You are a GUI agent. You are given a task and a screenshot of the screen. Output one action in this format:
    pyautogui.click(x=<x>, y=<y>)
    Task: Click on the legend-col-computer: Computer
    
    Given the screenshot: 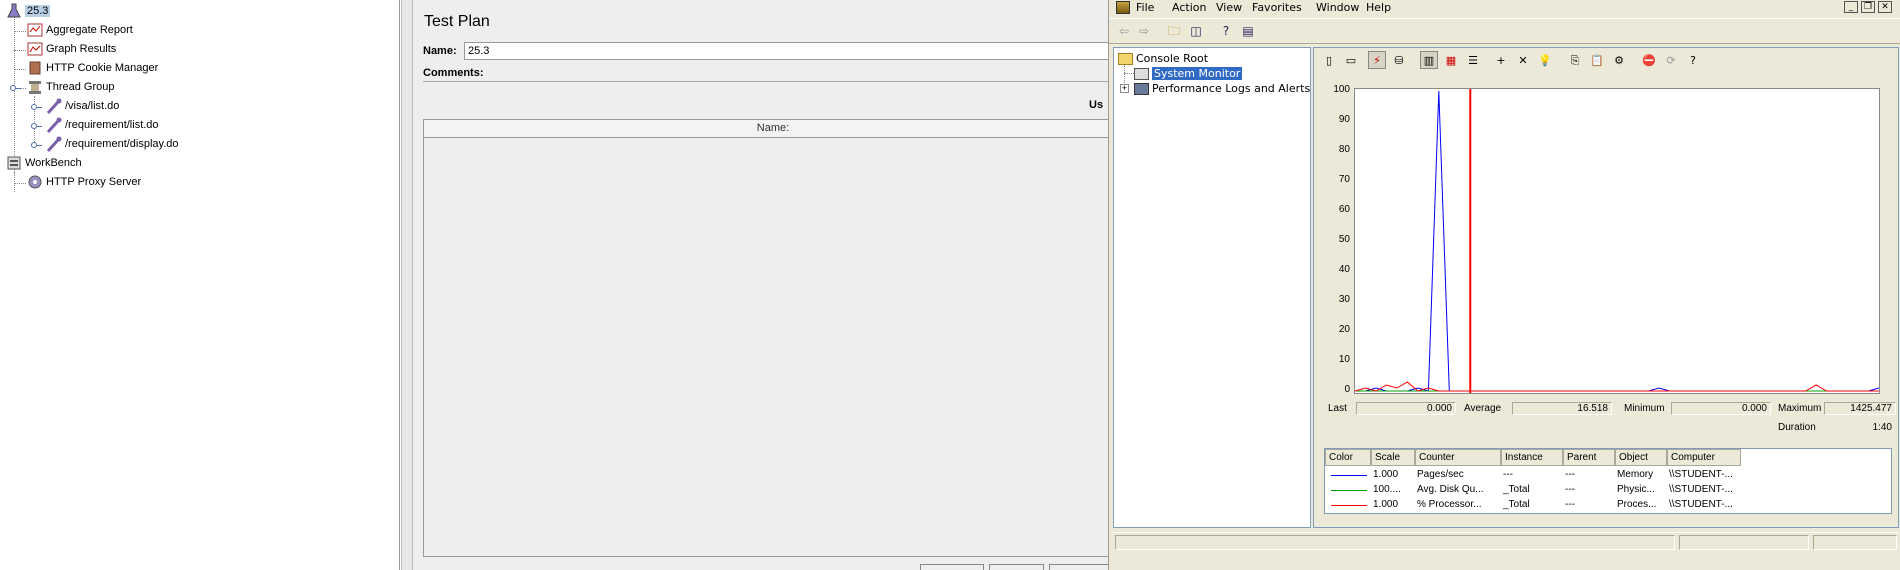 What is the action you would take?
    pyautogui.click(x=1704, y=457)
    